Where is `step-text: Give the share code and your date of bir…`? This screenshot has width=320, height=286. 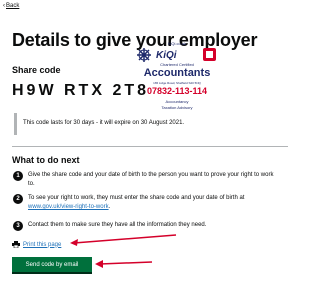 step-text: Give the share code and your date of bir… is located at coordinates (151, 179).